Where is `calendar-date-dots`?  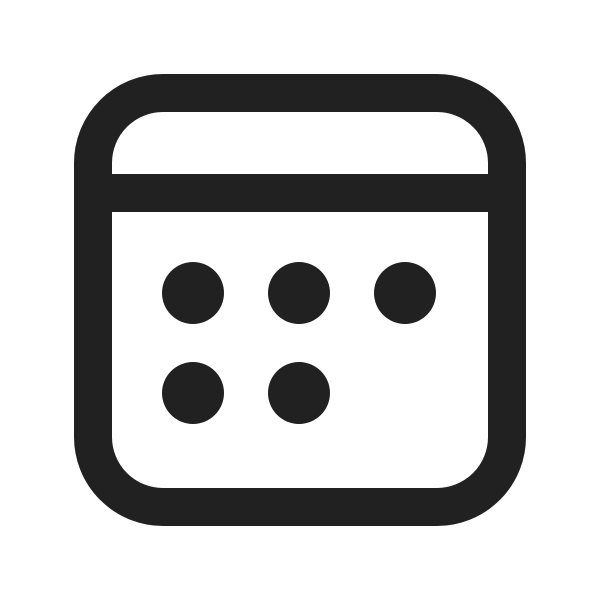 calendar-date-dots is located at coordinates (299, 343).